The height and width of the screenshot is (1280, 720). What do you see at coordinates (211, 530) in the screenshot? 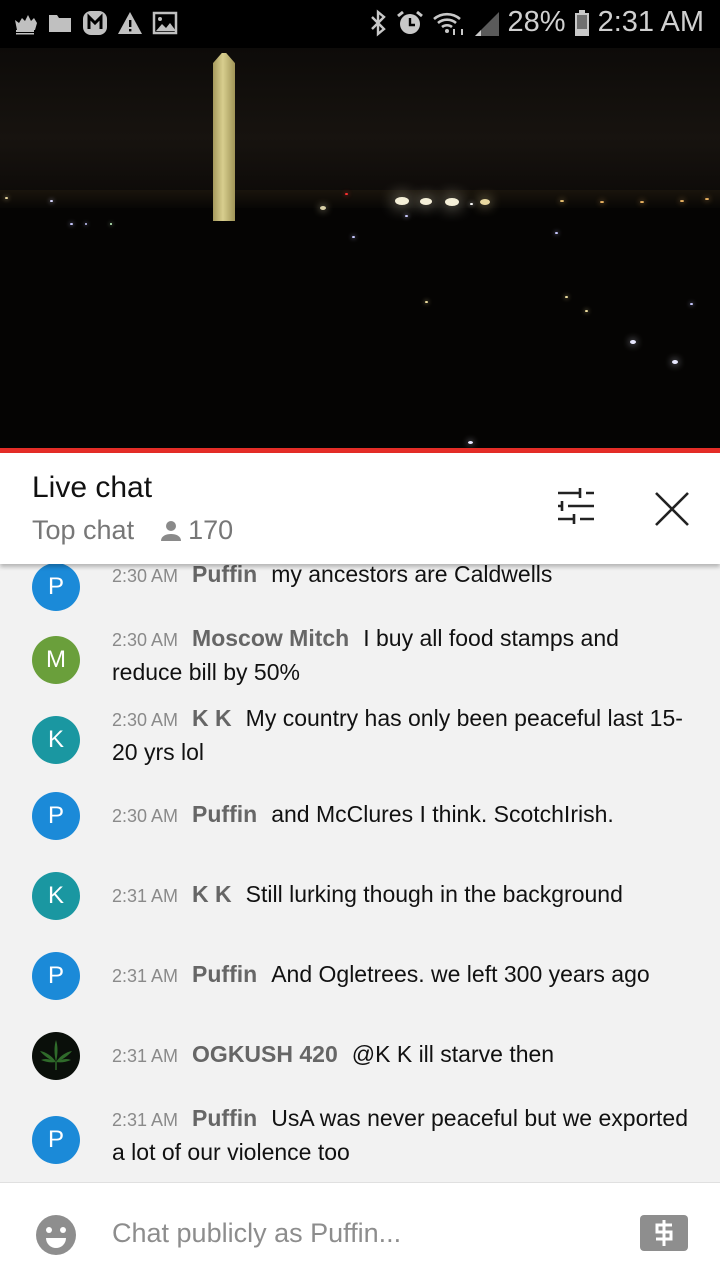
I see `viewer-count-value: 170` at bounding box center [211, 530].